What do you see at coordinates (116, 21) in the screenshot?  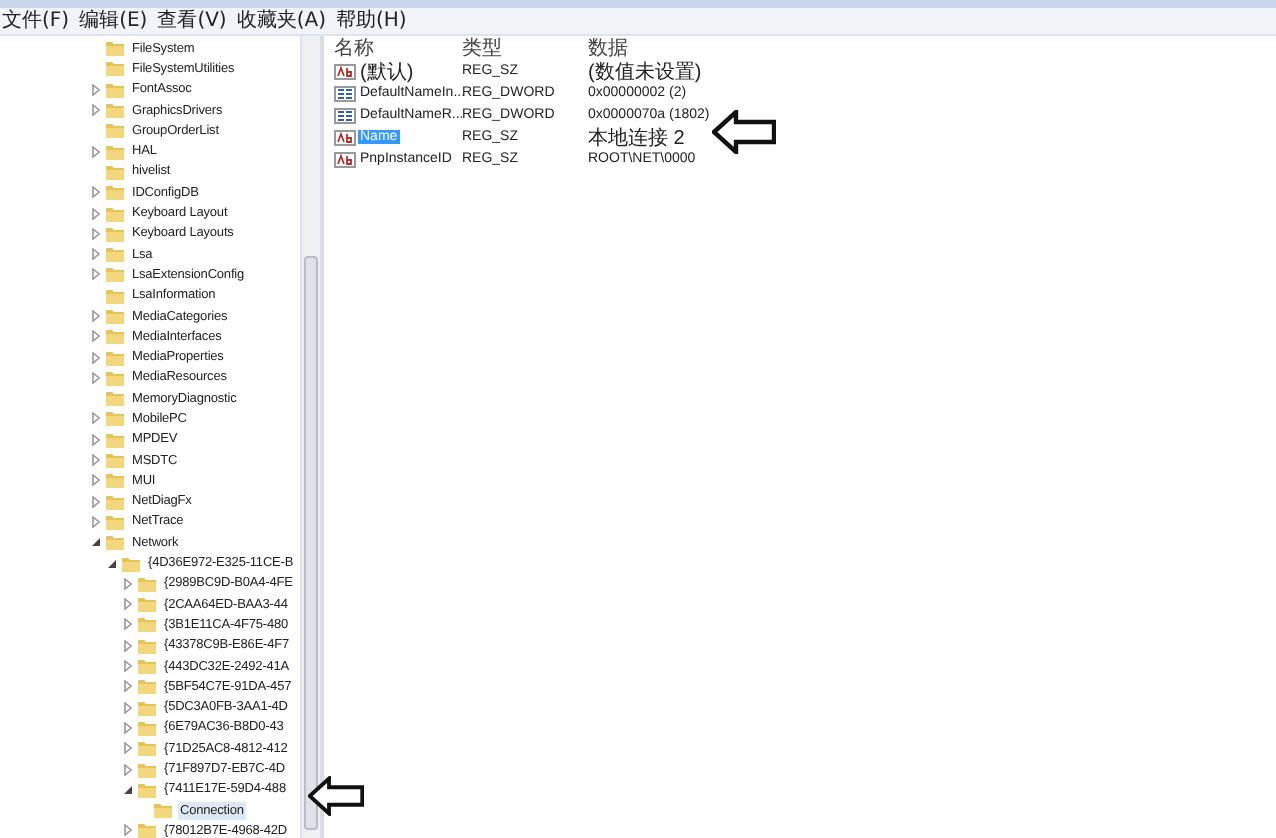 I see `menu-item: 编辑(E)` at bounding box center [116, 21].